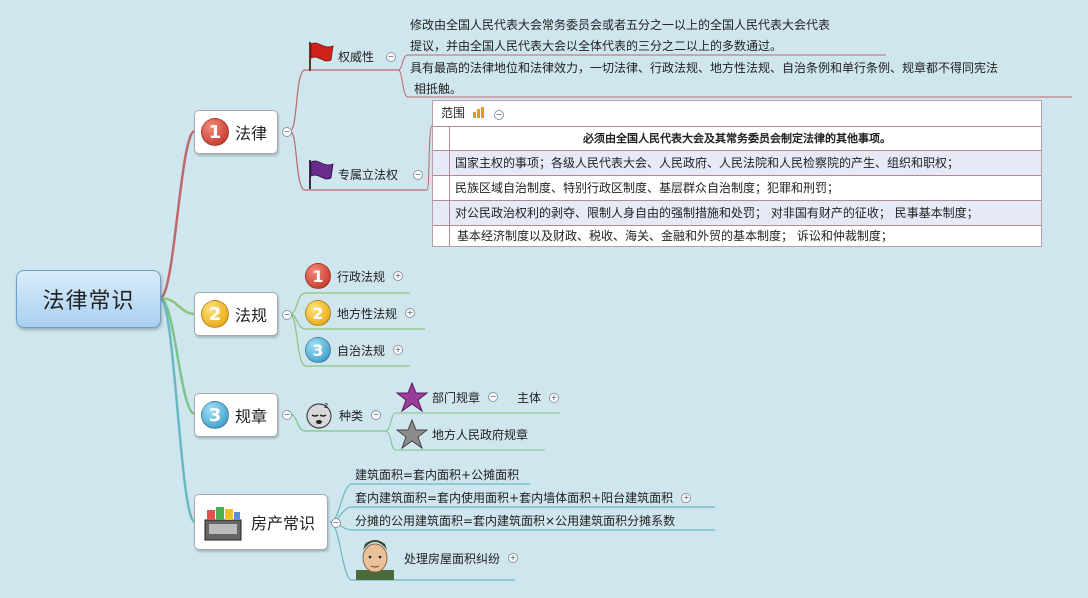  What do you see at coordinates (452, 558) in the screenshot?
I see `dispute-label: 处理房屋面积纠纷` at bounding box center [452, 558].